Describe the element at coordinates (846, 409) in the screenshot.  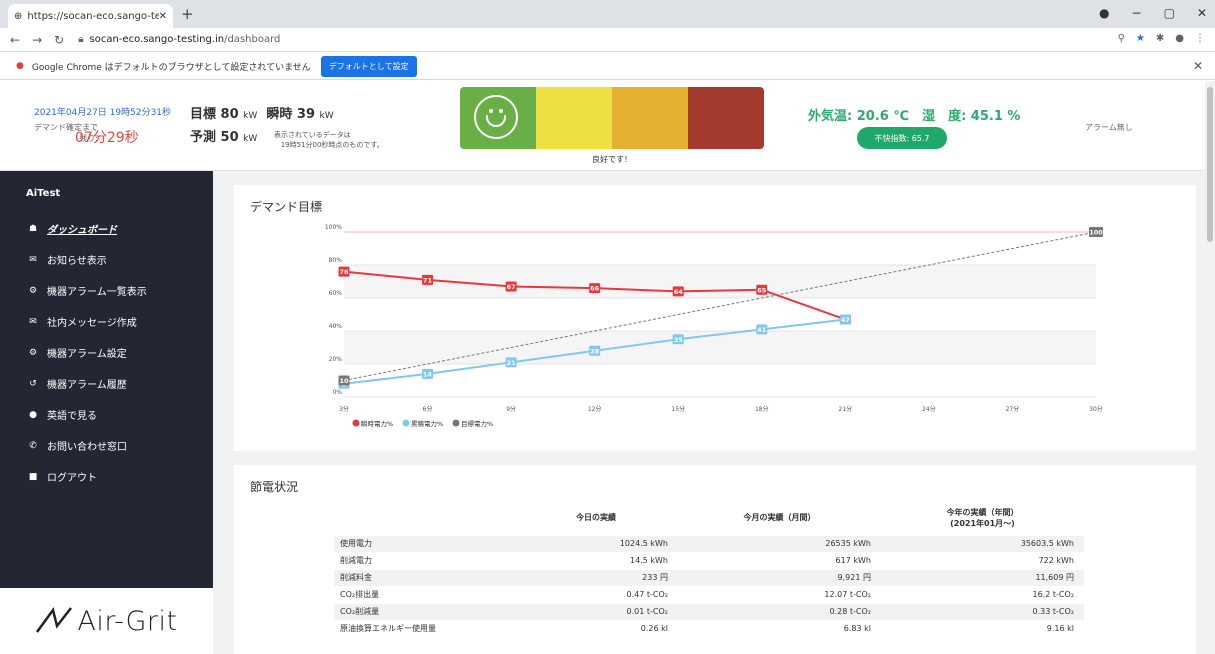
I see `x-tick-label: 21分` at that location.